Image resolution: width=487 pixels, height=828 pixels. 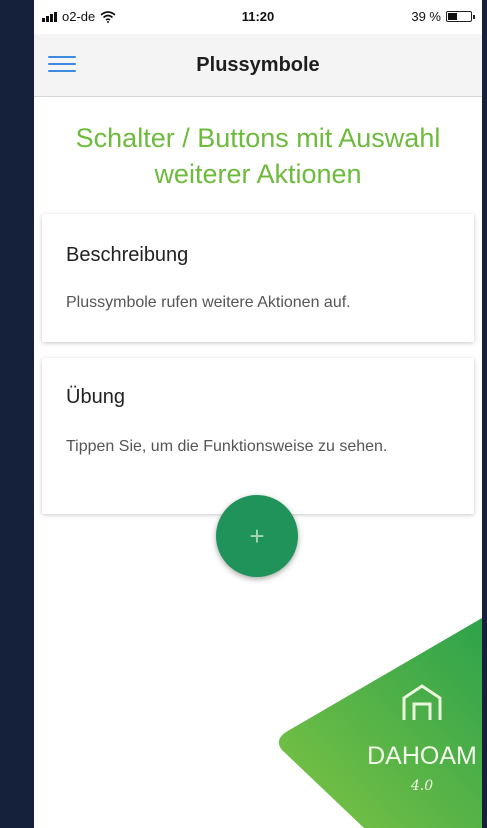 I want to click on nav-title: Plussymbole, so click(x=258, y=65).